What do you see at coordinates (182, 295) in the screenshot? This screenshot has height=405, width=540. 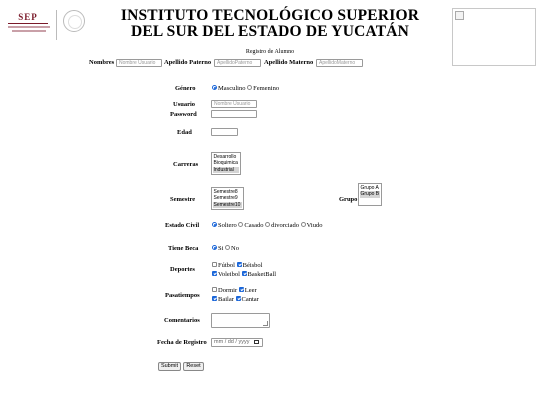 I see `pasatiempos-label: Pasatiempos` at bounding box center [182, 295].